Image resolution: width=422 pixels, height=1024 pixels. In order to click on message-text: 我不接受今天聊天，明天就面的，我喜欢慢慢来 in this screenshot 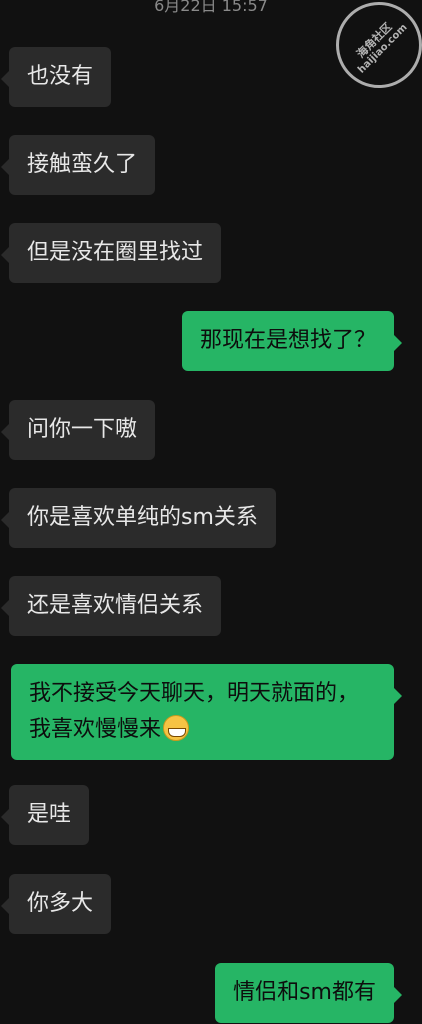, I will do `click(194, 711)`.